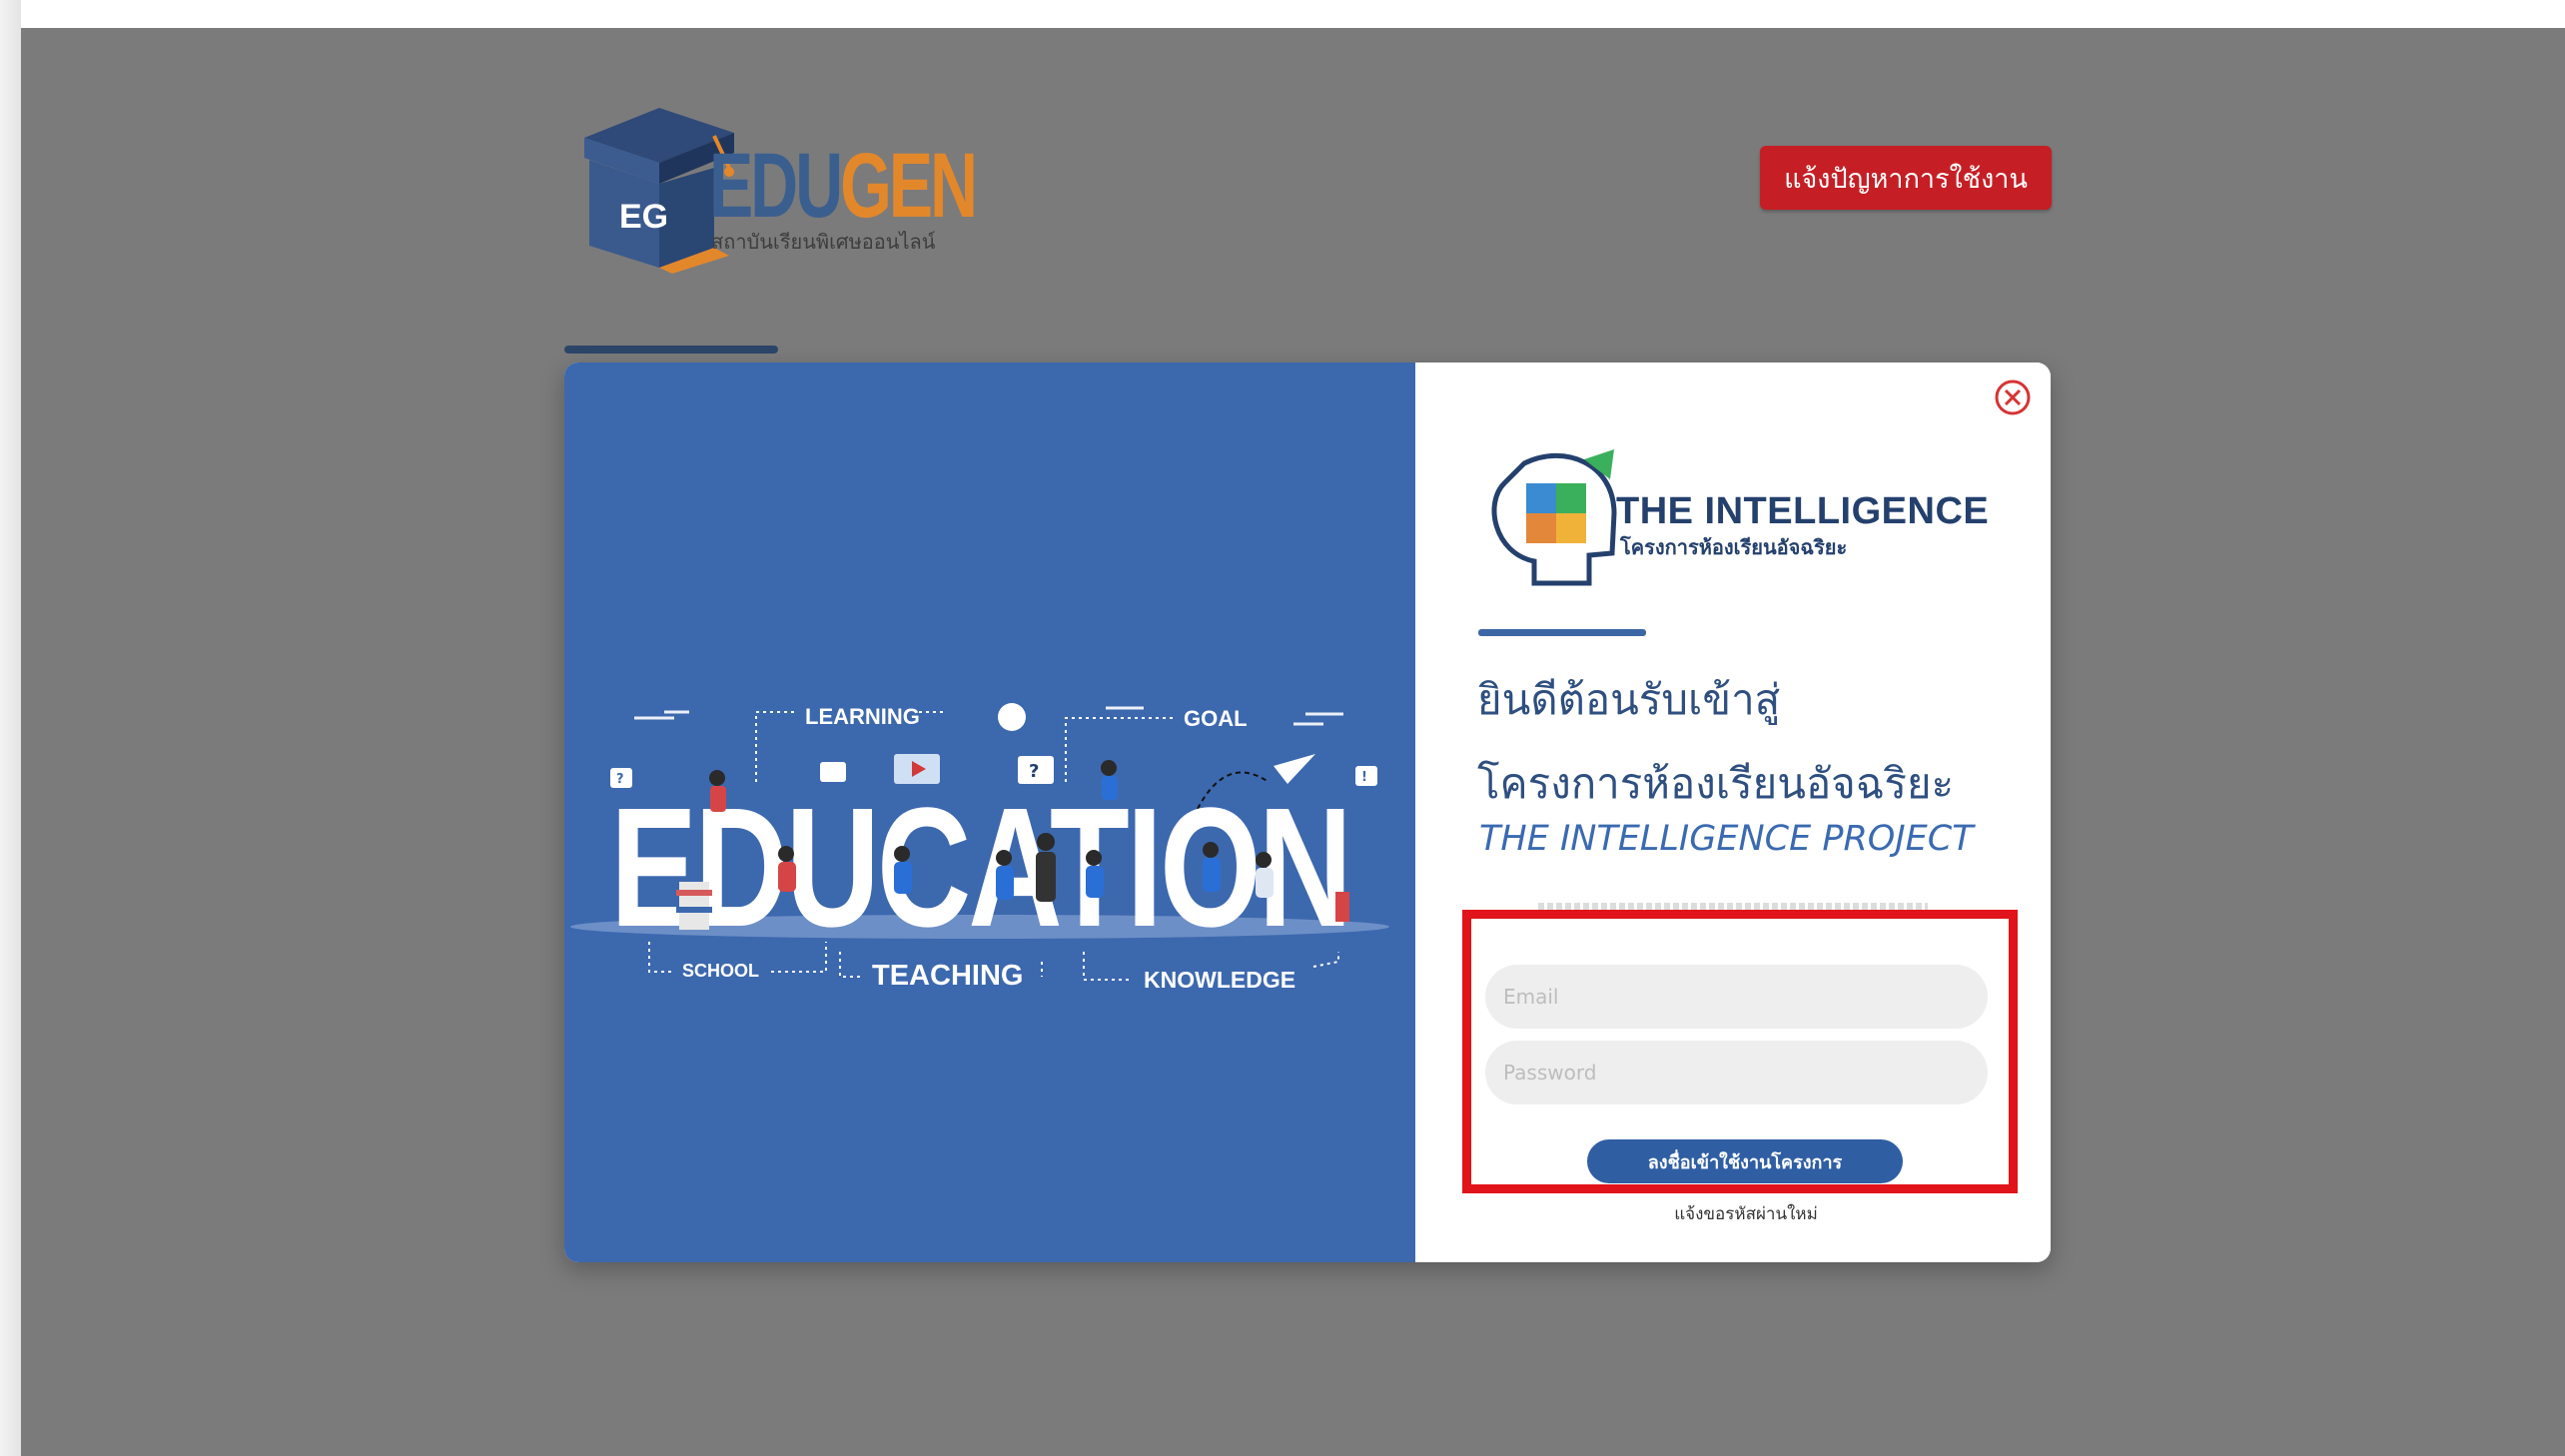 The height and width of the screenshot is (1456, 2565). Describe the element at coordinates (11, 728) in the screenshot. I see `window-frame` at that location.